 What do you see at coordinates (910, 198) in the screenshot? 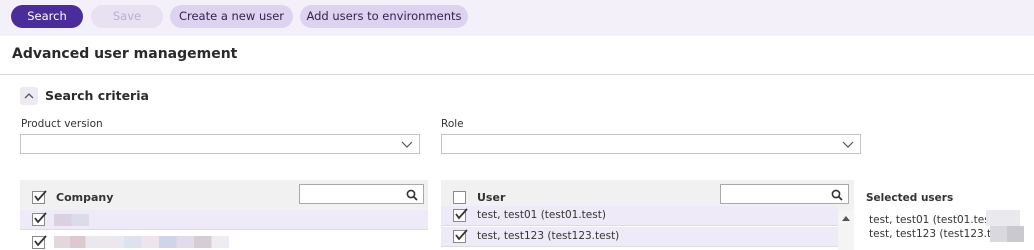
I see `selected-users-title: Selected users` at bounding box center [910, 198].